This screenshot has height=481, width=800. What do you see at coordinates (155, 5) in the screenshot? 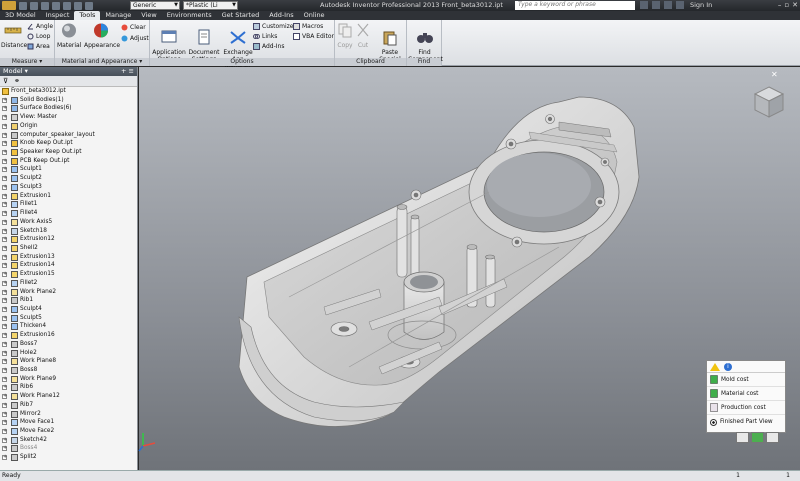
I see `appearance-combo: Generic ▼` at bounding box center [155, 5].